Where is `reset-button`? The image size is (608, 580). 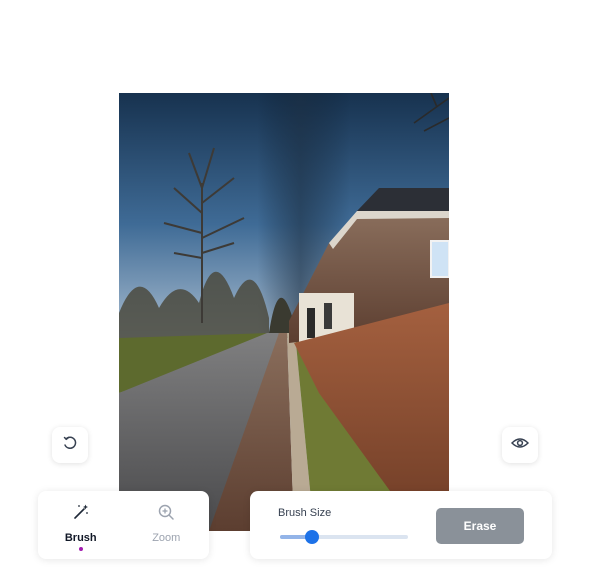
reset-button is located at coordinates (70, 445).